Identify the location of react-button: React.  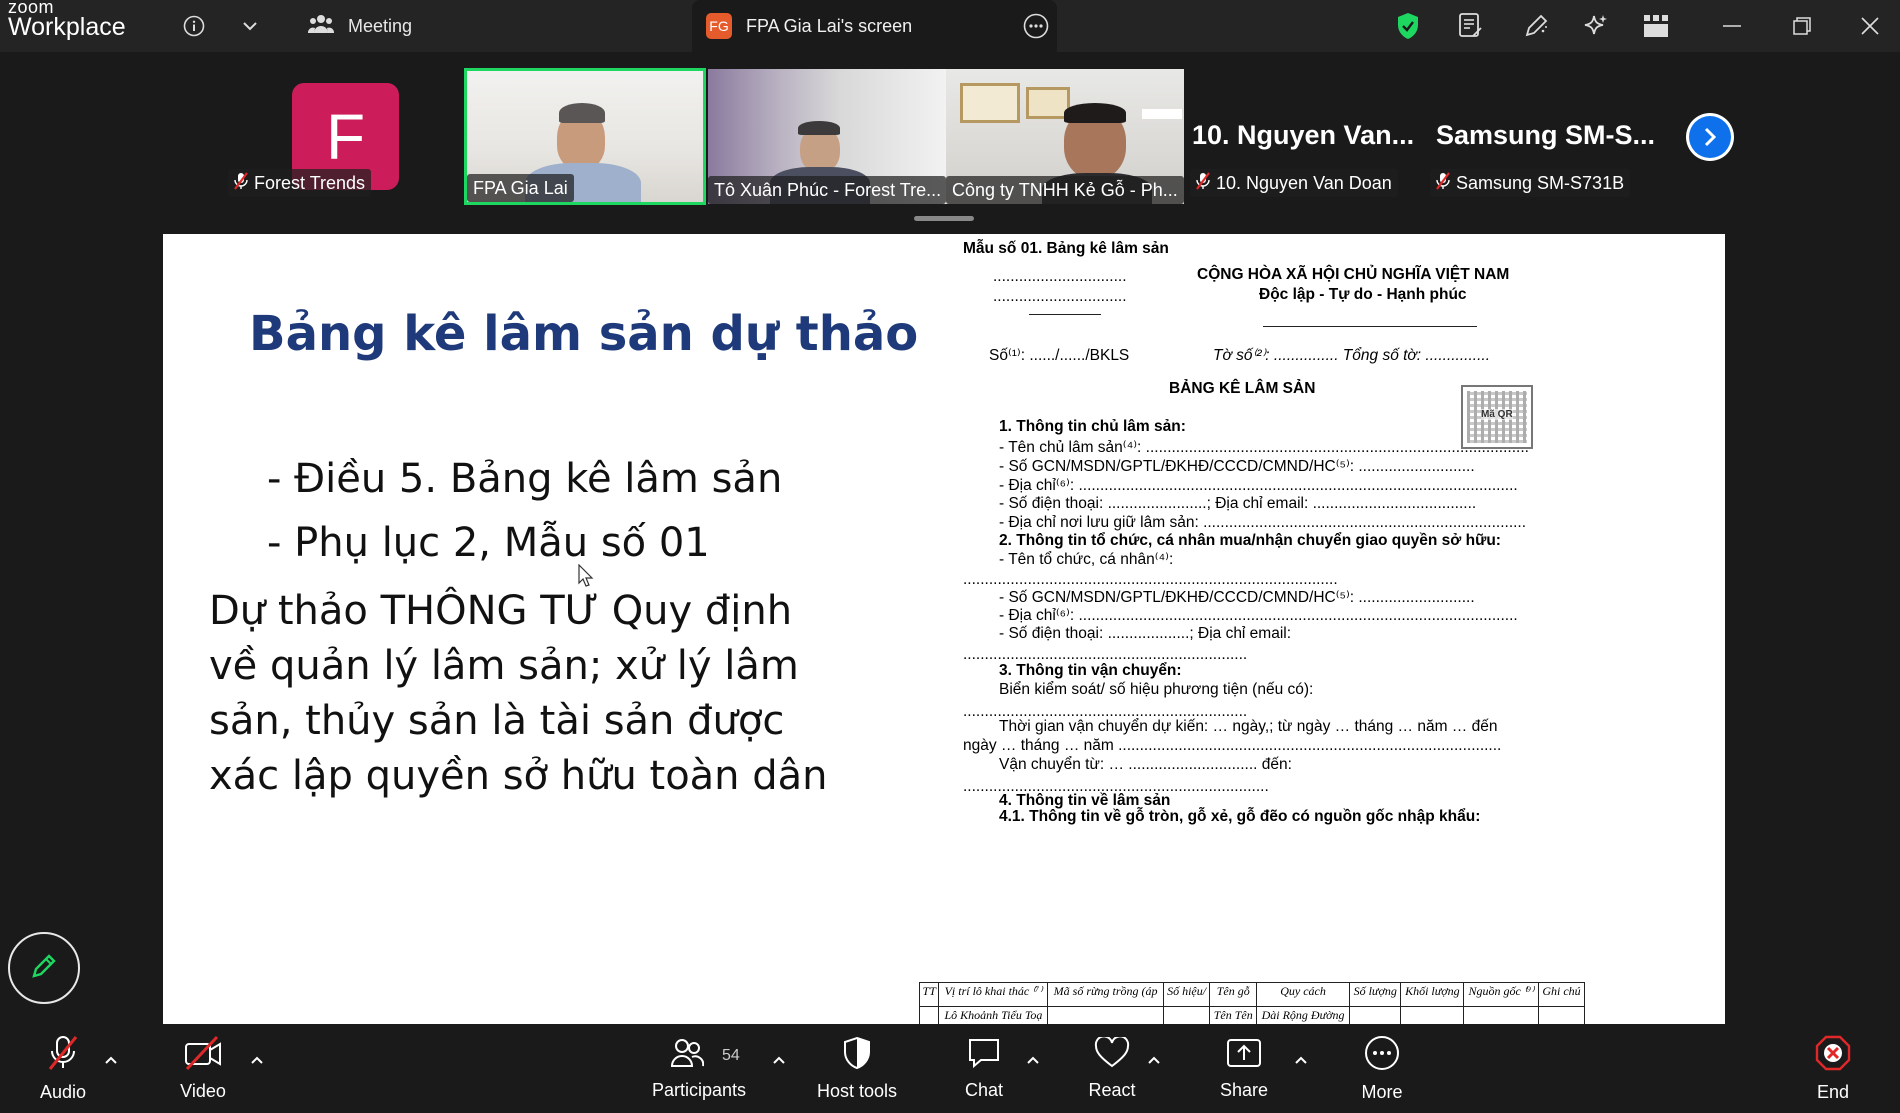
(1112, 1069).